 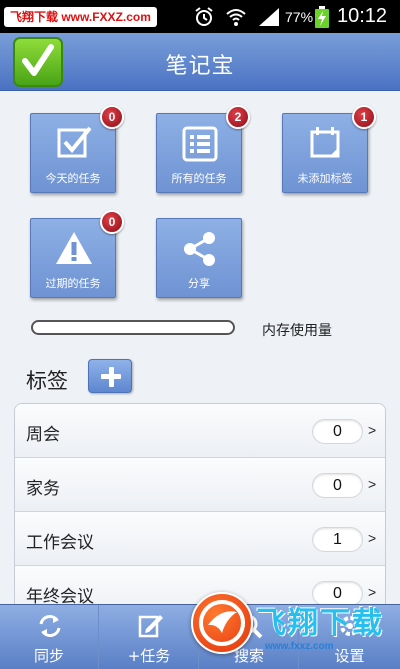 I want to click on tag-row: 工作会议 1 >, so click(x=200, y=539).